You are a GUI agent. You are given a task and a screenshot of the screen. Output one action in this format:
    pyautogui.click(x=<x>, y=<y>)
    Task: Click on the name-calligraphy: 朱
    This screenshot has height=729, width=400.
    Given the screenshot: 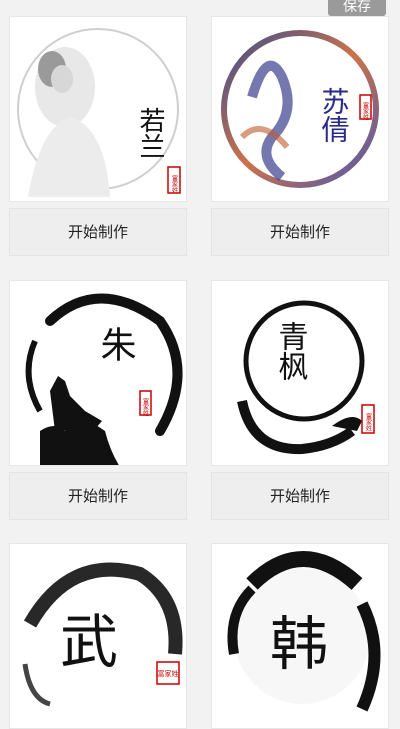 What is the action you would take?
    pyautogui.click(x=115, y=344)
    